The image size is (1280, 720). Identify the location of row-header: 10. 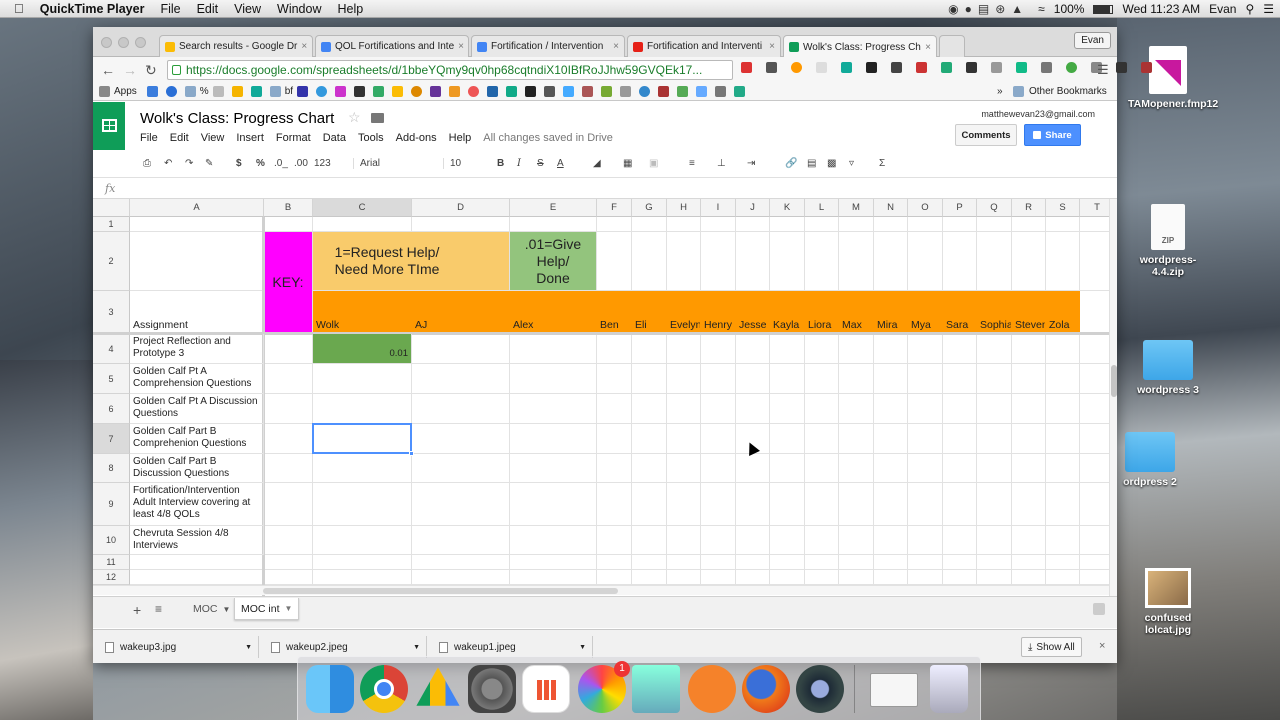
(111, 540).